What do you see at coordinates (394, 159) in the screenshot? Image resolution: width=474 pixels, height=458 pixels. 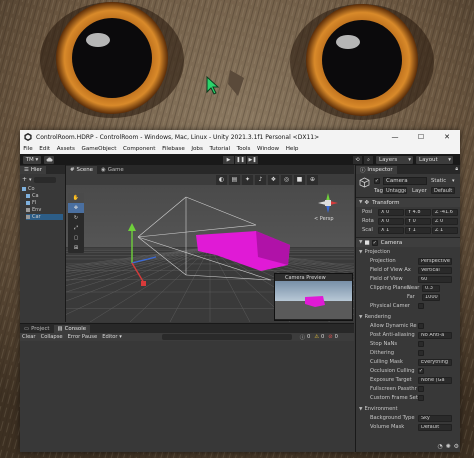 I see `layers-dropdown: Layers ▾` at bounding box center [394, 159].